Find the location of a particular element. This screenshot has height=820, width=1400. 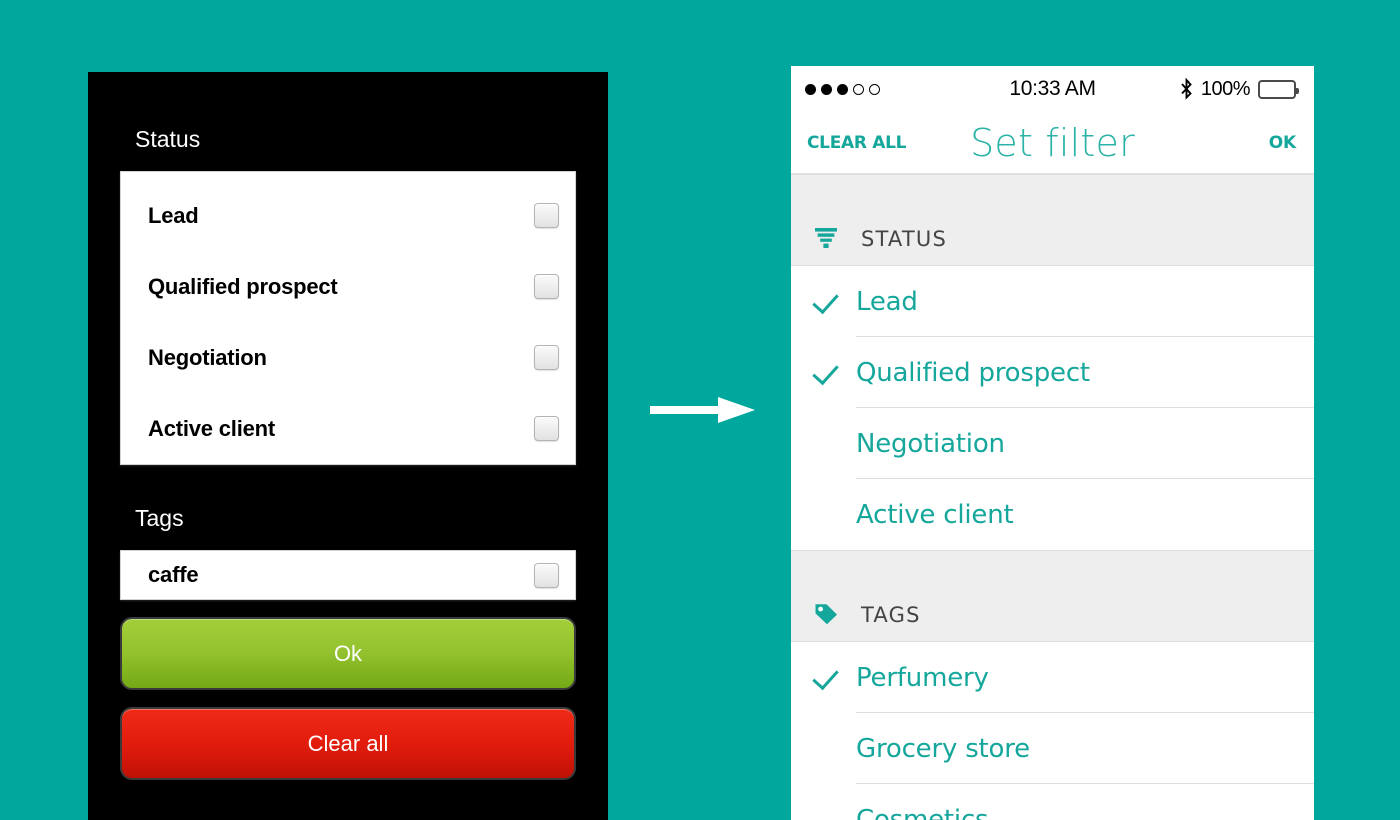

check-slot-qualified-prospect is located at coordinates (834, 371).